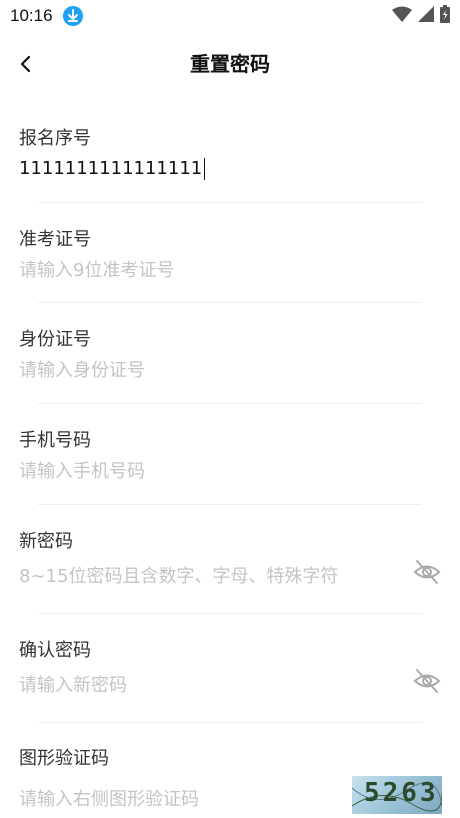  I want to click on registration-number-input: 1111111111111111, so click(112, 169).